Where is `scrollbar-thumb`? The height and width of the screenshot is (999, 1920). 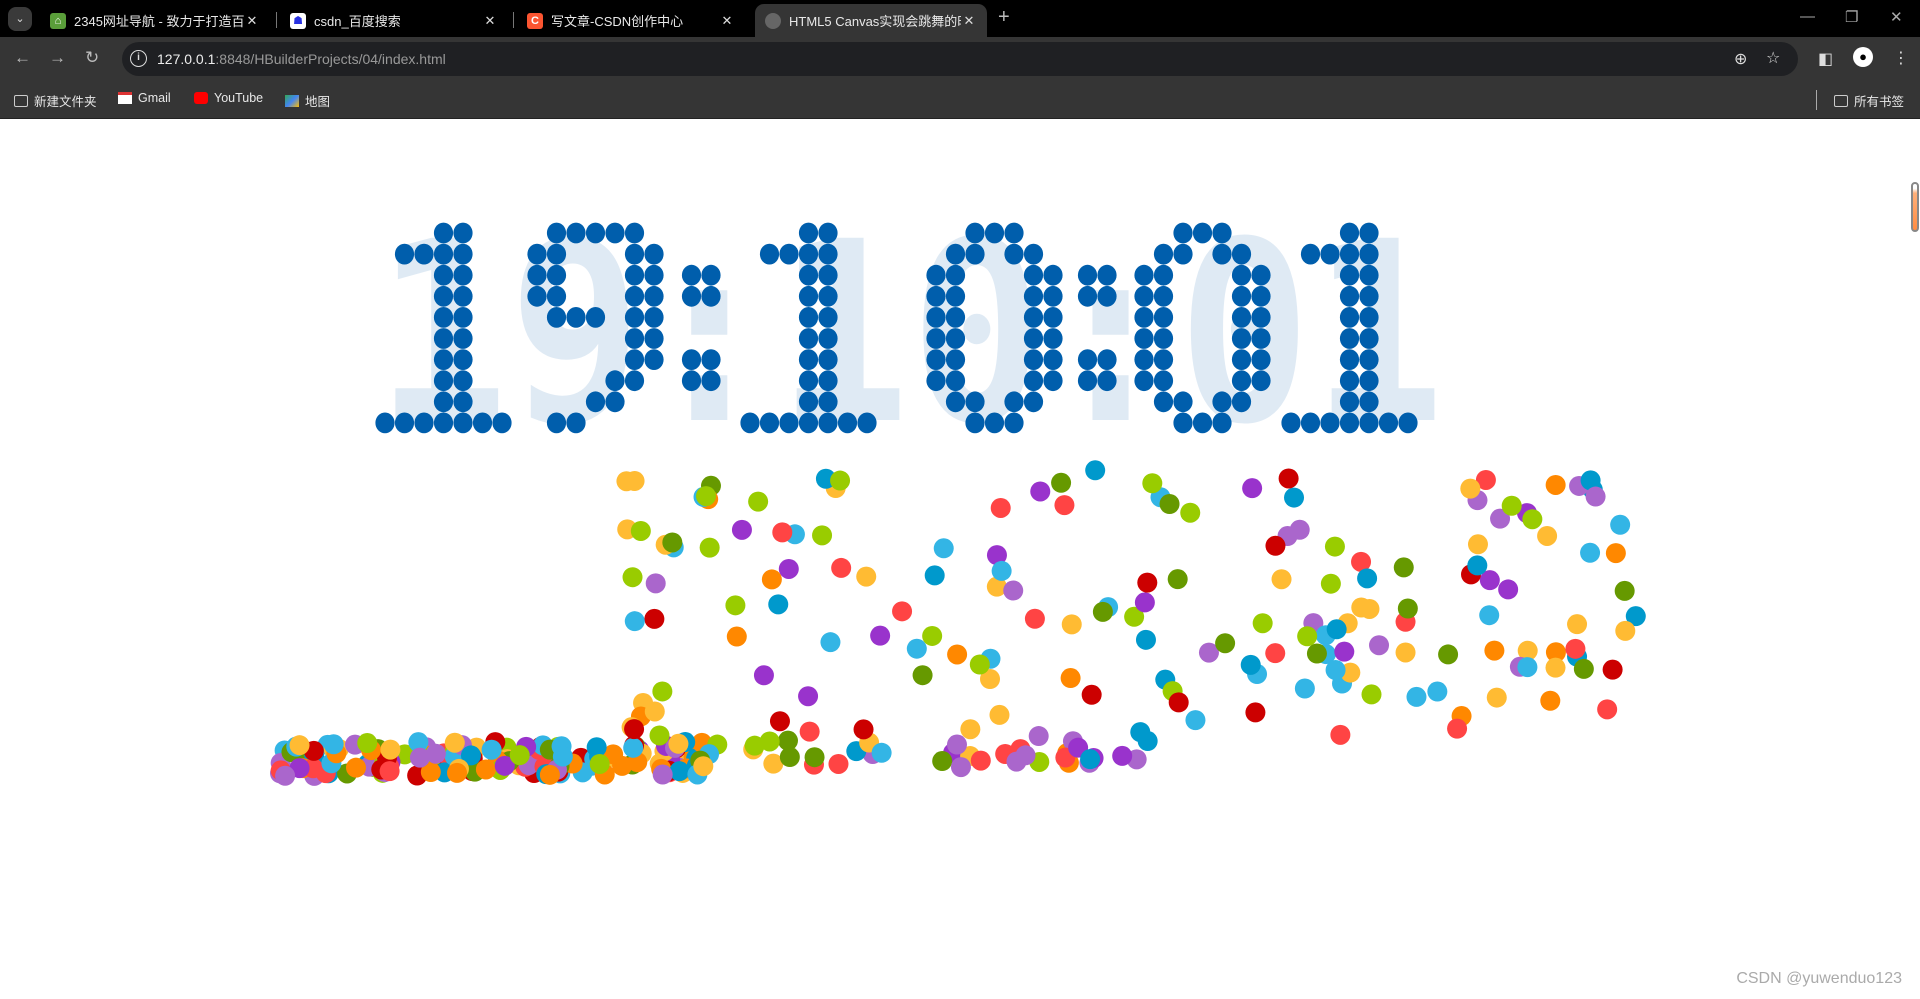
scrollbar-thumb is located at coordinates (1915, 207).